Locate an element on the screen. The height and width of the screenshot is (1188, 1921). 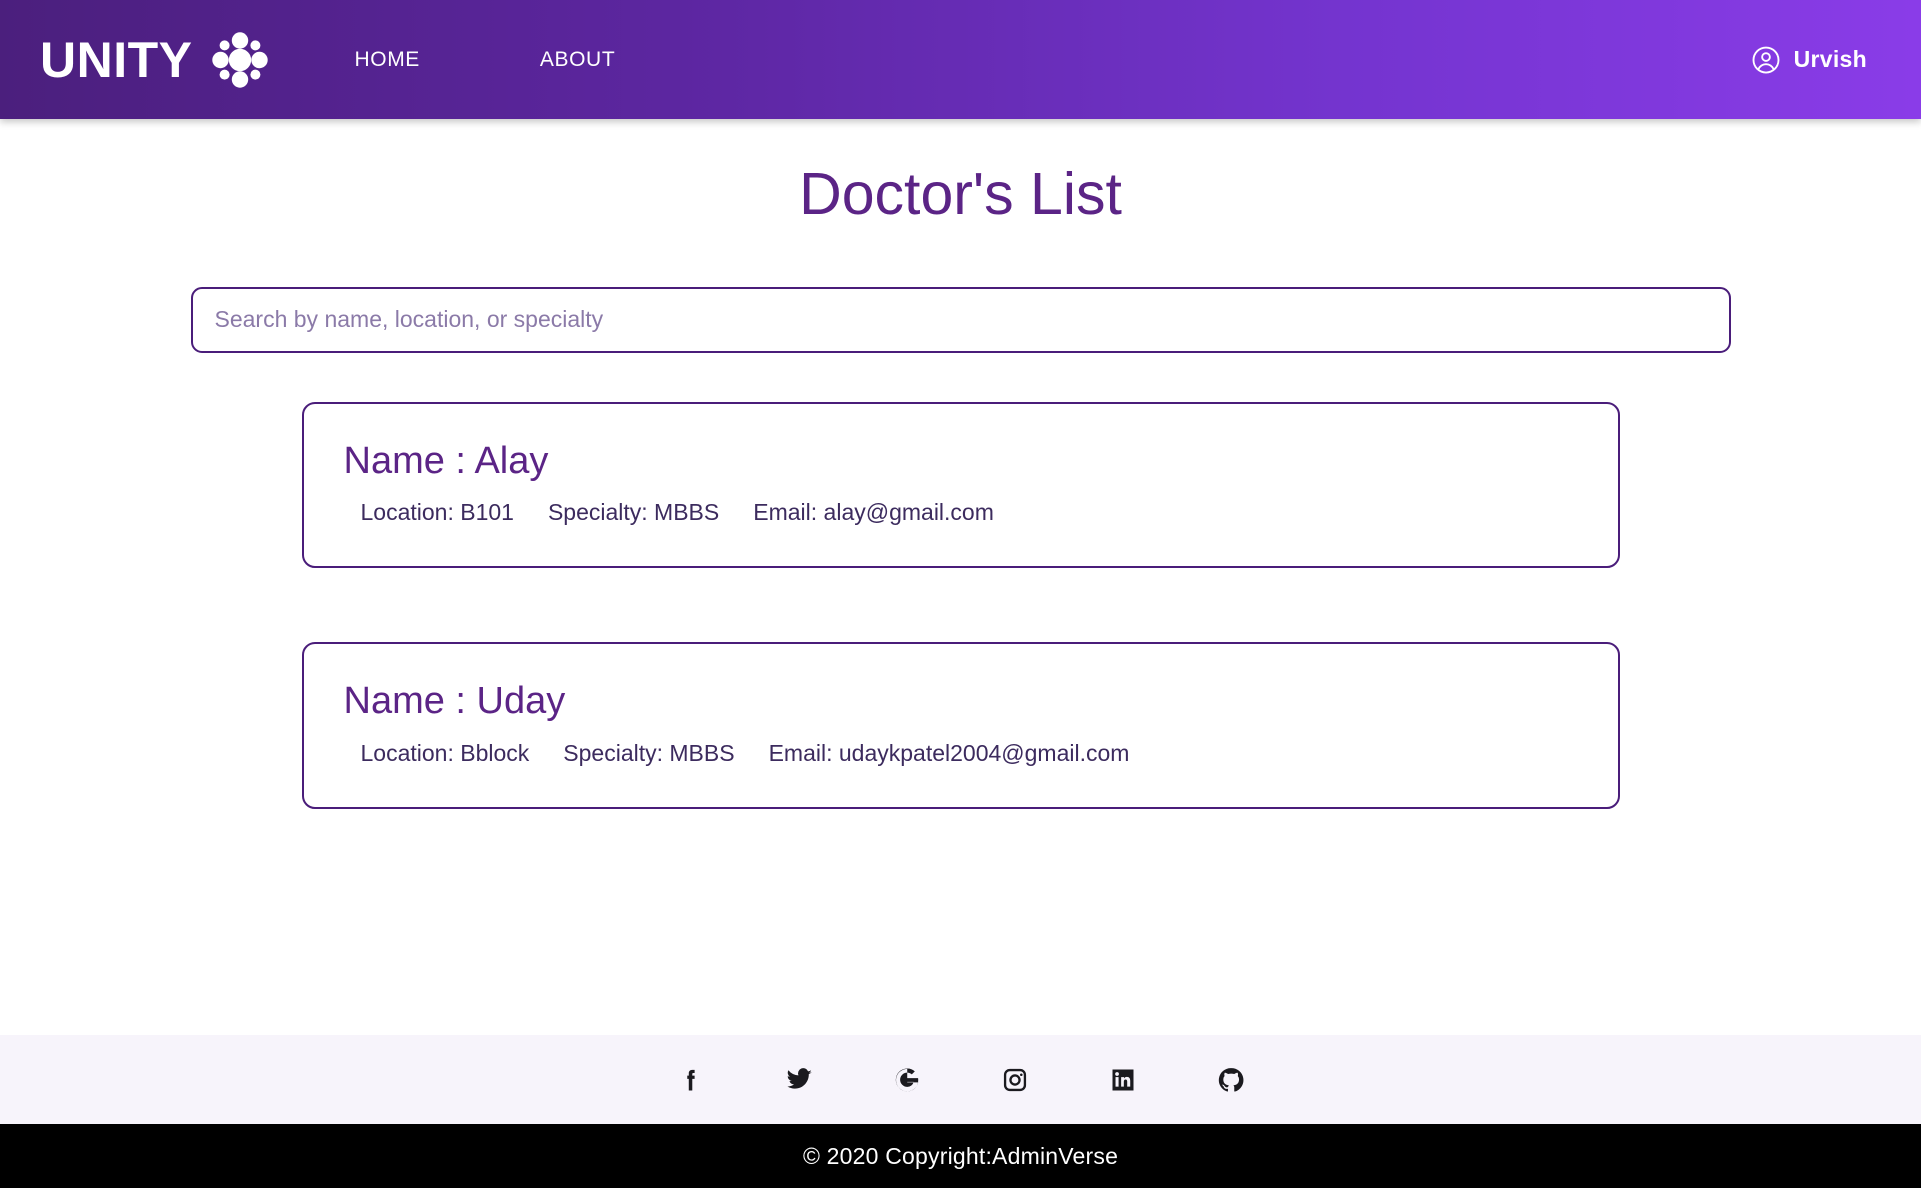
doctor-email: Email: alay@gmail.com is located at coordinates (873, 512).